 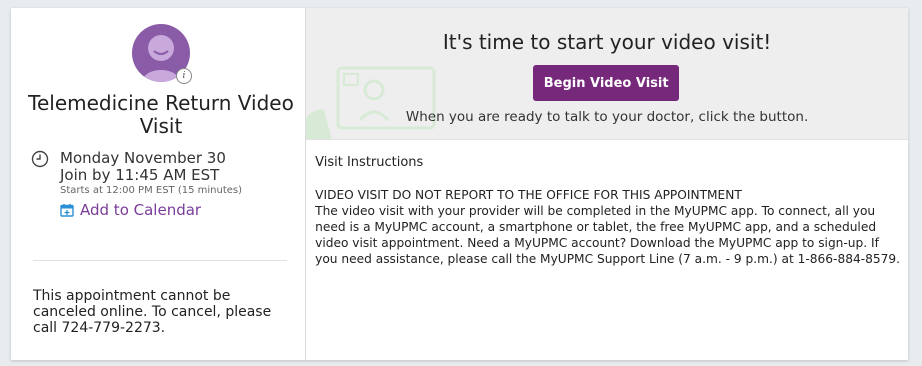 I want to click on info-icon: i, so click(x=184, y=76).